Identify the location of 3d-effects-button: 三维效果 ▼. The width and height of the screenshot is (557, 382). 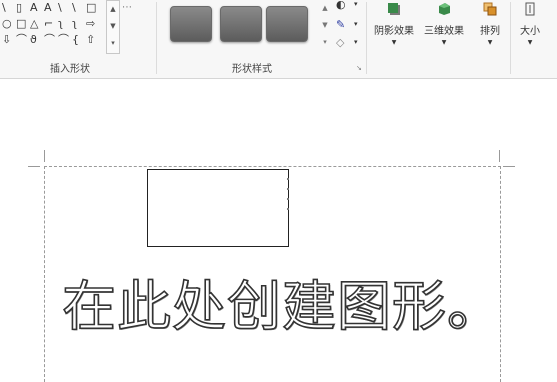
(444, 31).